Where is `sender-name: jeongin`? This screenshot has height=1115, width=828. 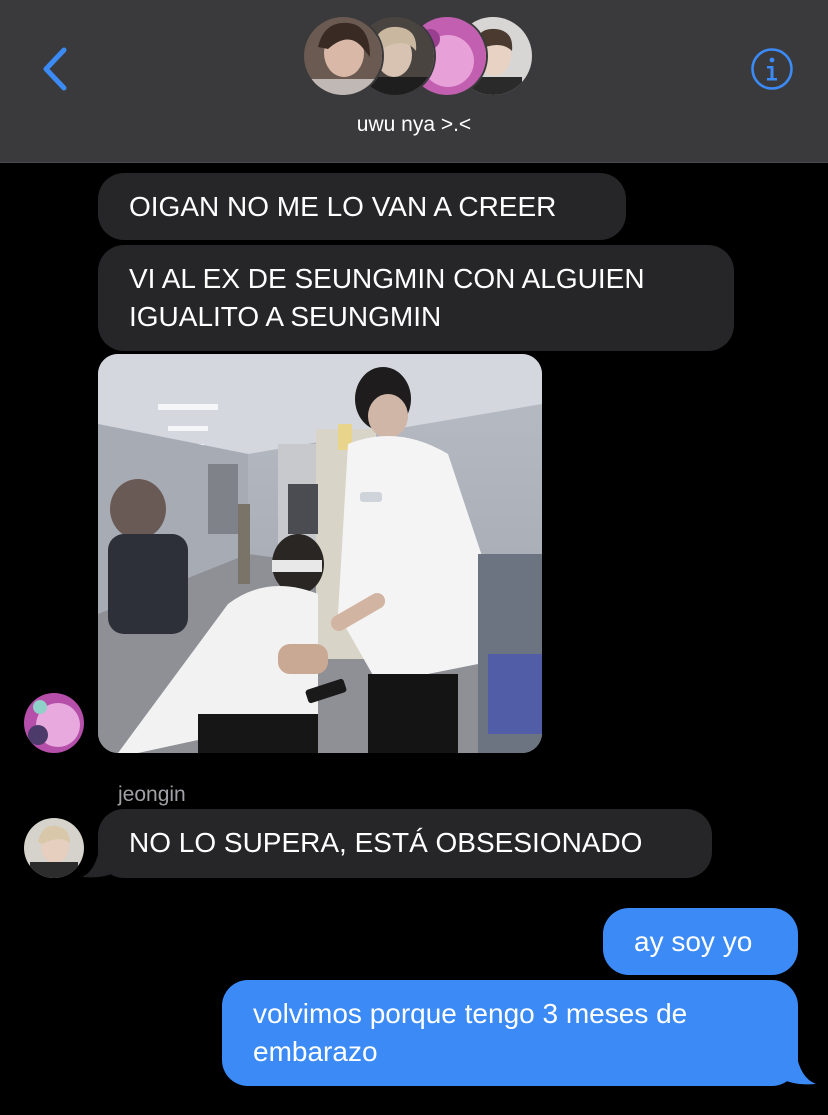
sender-name: jeongin is located at coordinates (152, 794).